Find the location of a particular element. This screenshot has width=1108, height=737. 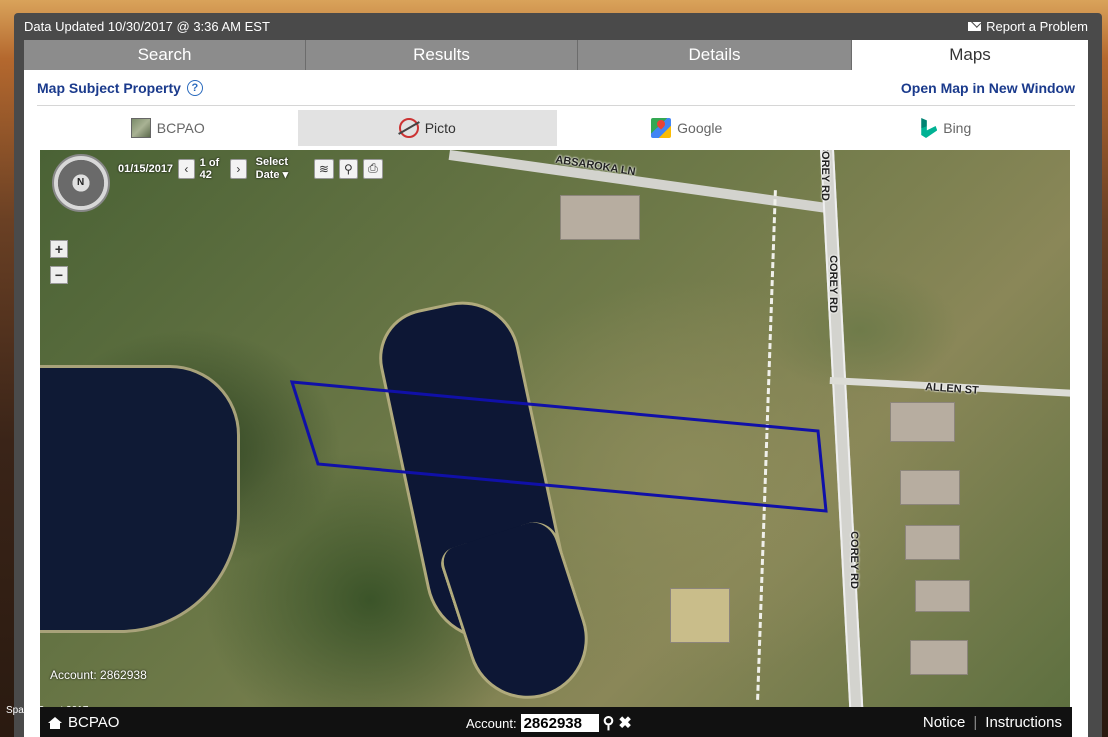

print-icon: ⎙ is located at coordinates (373, 168).